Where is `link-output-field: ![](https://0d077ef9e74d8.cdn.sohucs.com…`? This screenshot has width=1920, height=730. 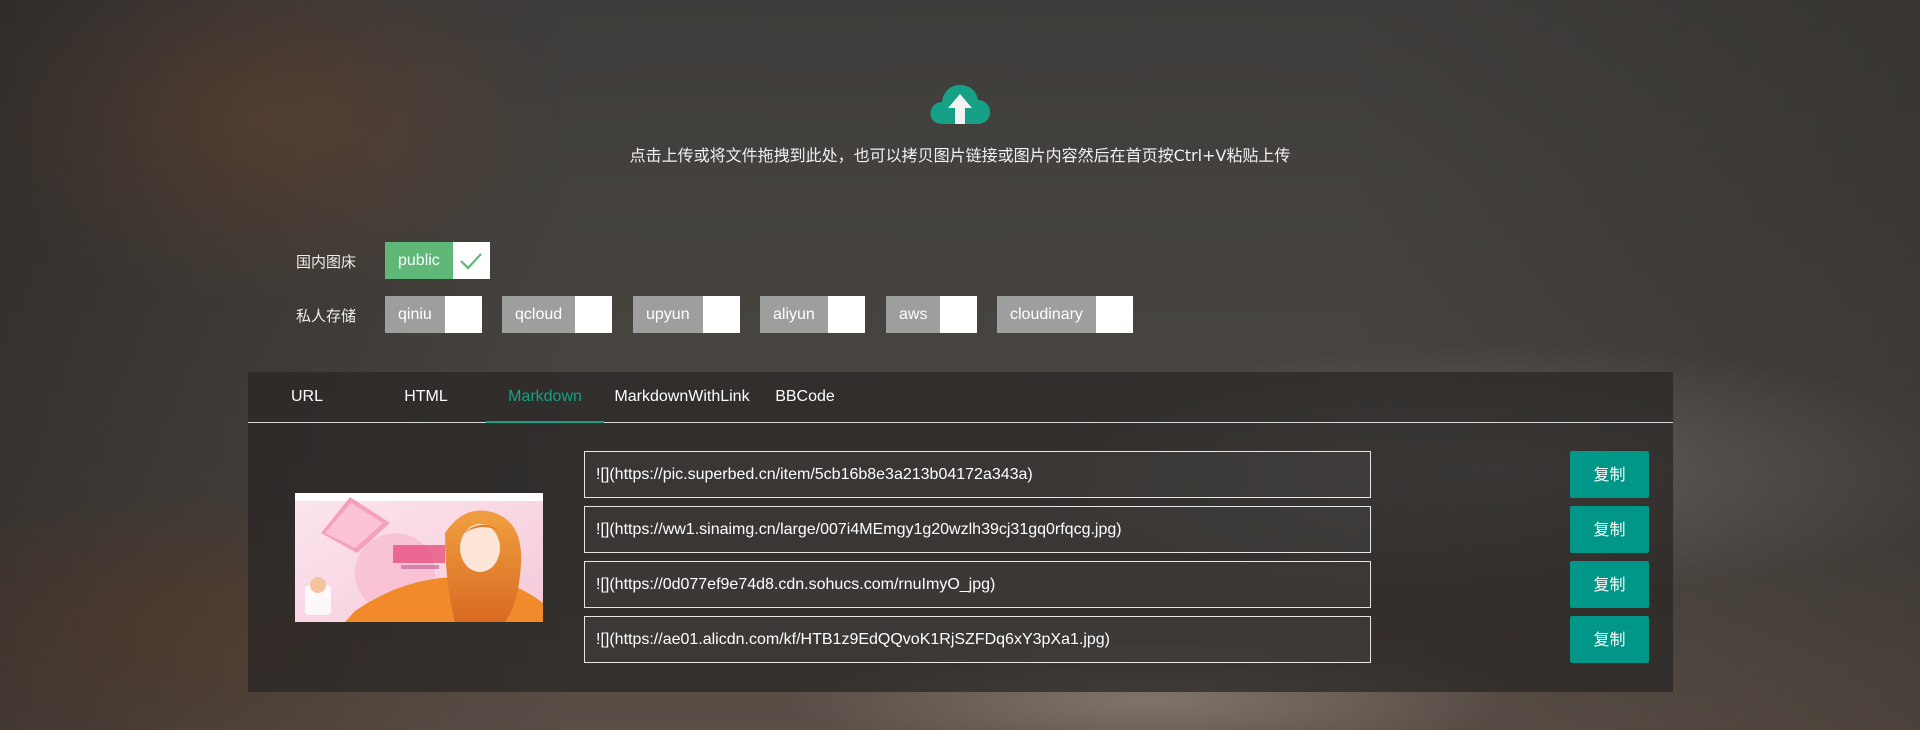 link-output-field: ![](https://0d077ef9e74d8.cdn.sohucs.com… is located at coordinates (977, 584).